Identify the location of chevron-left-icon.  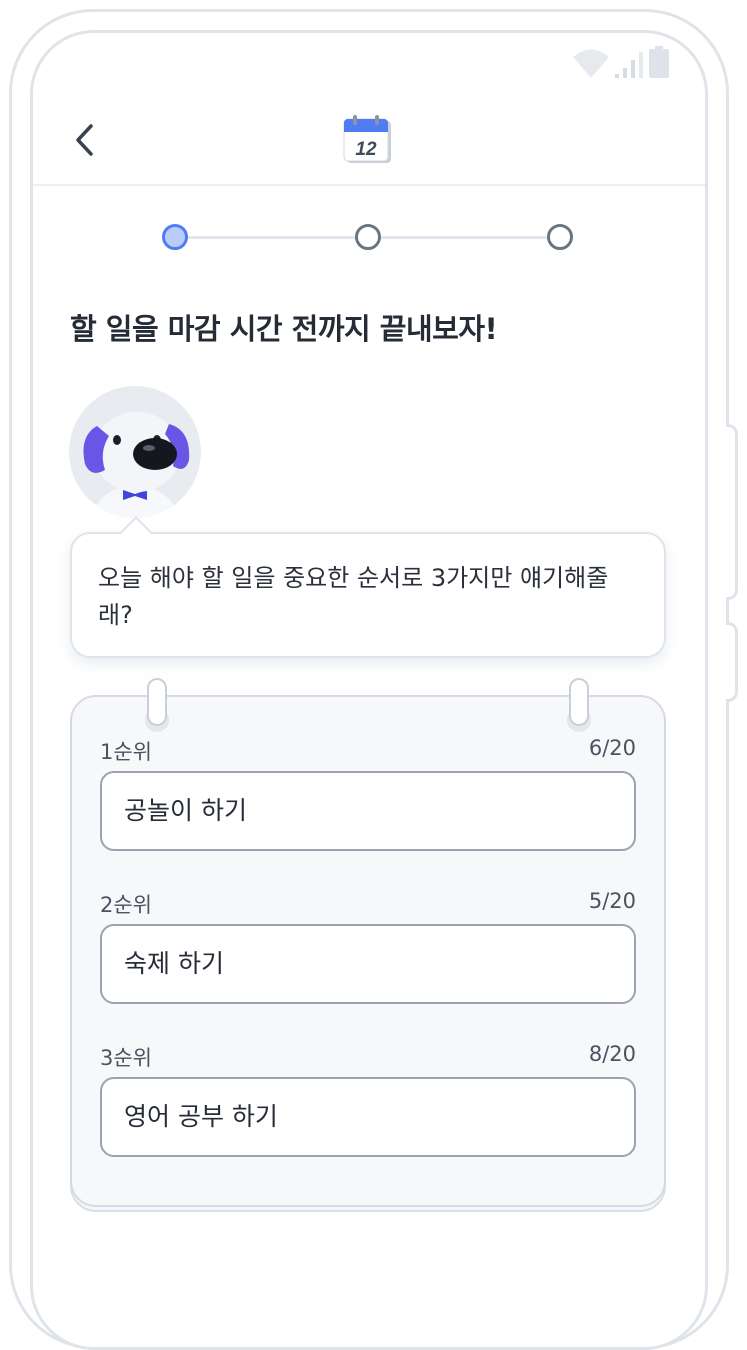
(84, 140).